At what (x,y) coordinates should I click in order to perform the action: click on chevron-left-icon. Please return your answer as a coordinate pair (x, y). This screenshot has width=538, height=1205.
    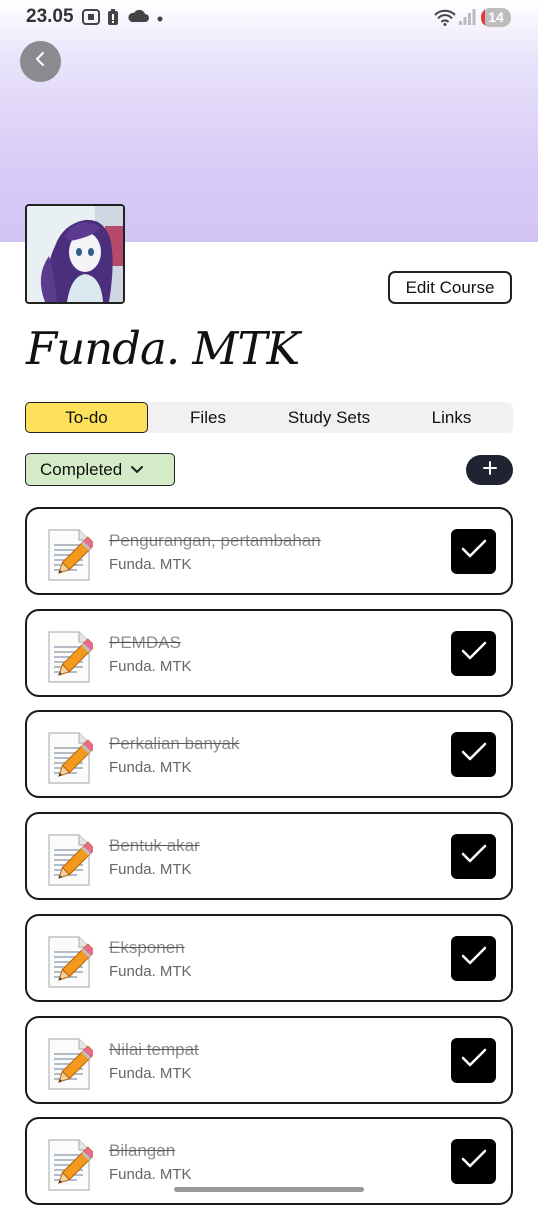
    Looking at the image, I should click on (41, 61).